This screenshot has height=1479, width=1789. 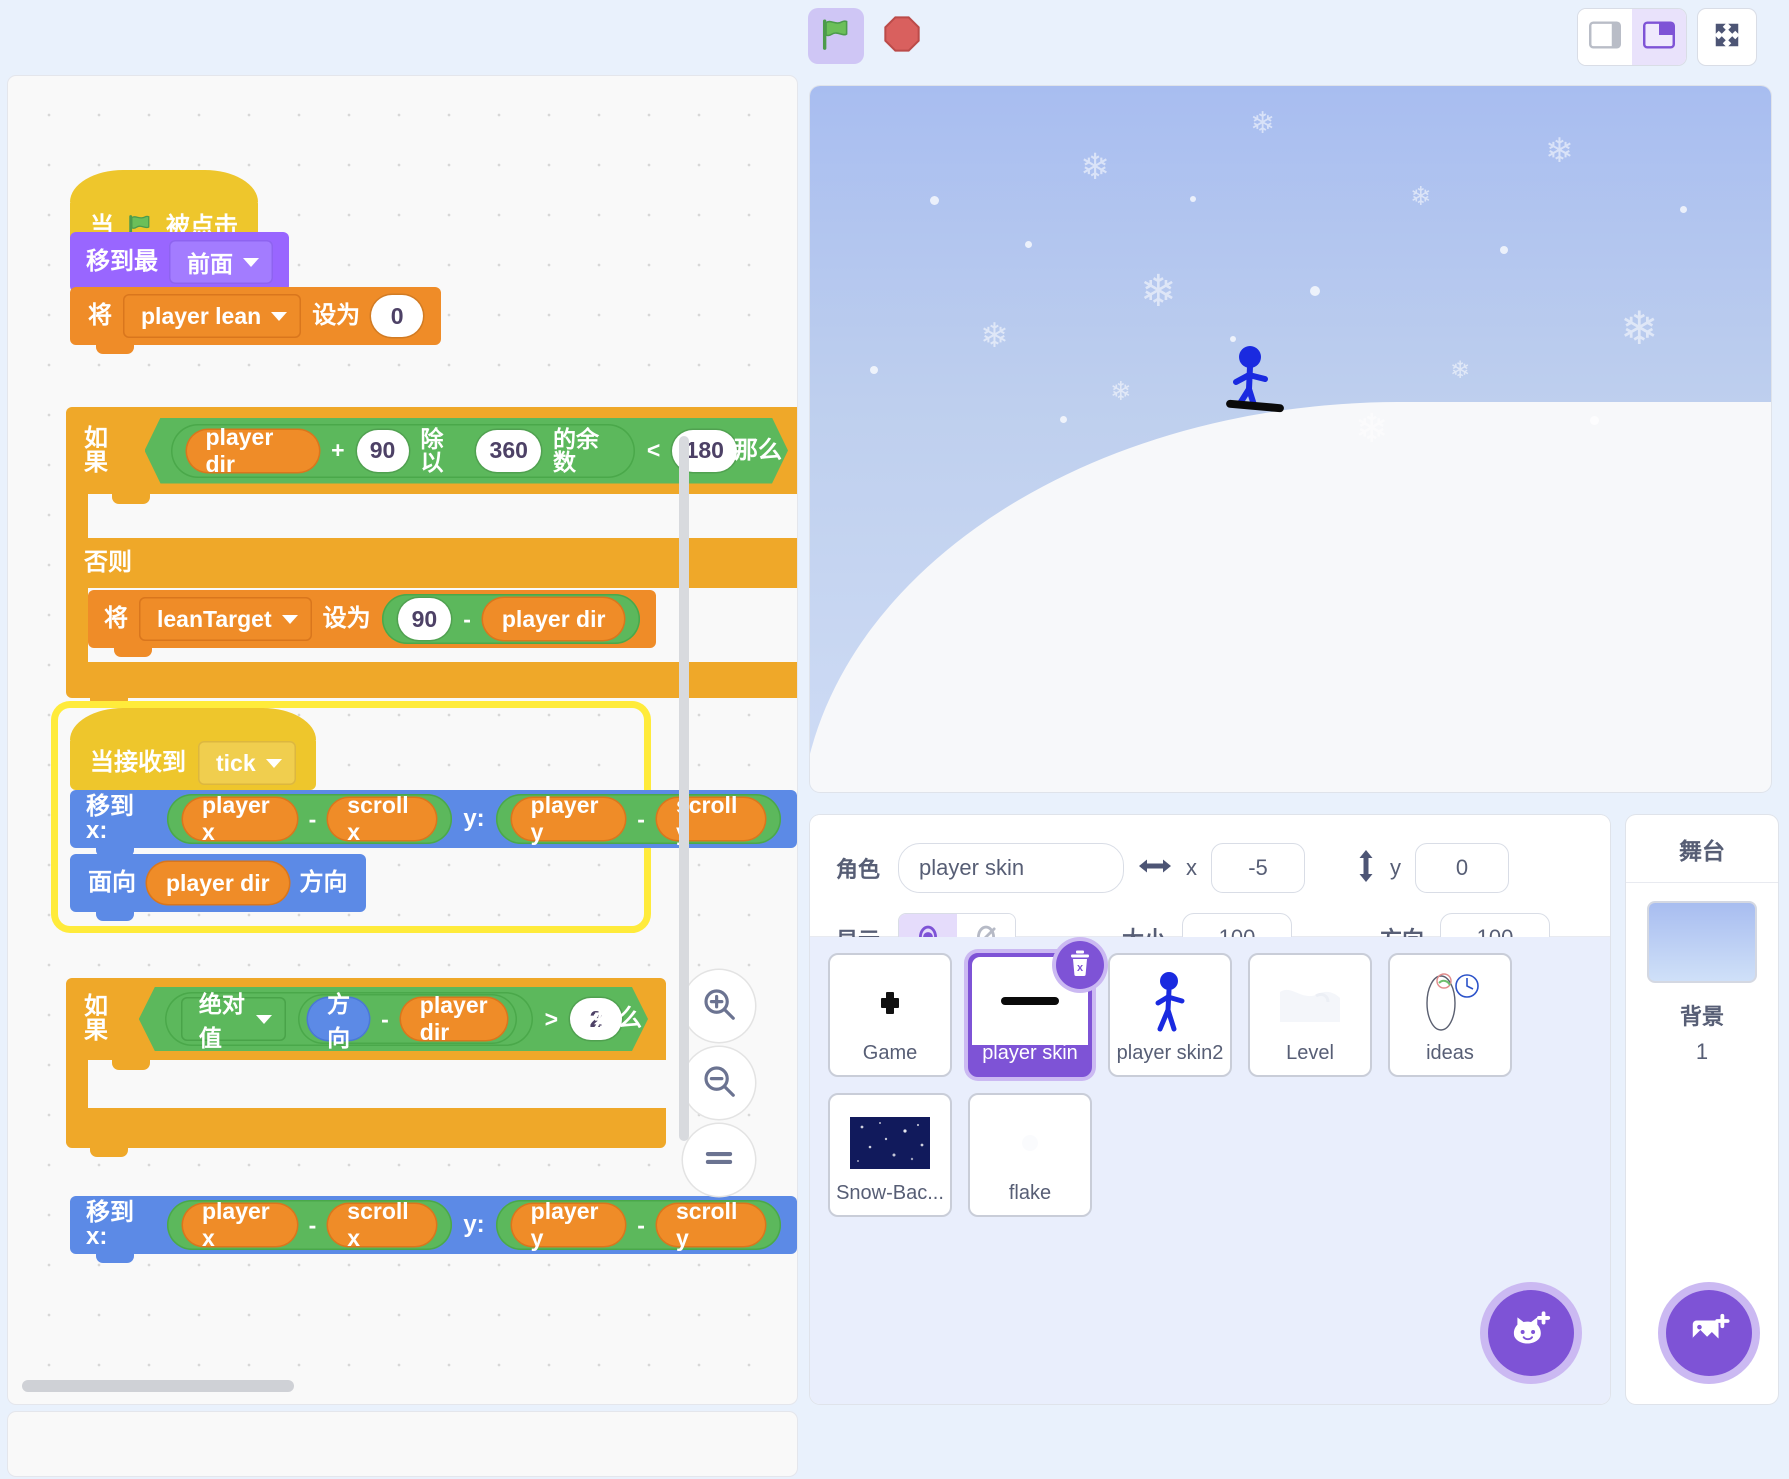 What do you see at coordinates (366, 1067) in the screenshot?
I see `block-if-abs: 如果 绝对值 方向 - player dir > 2 那么` at bounding box center [366, 1067].